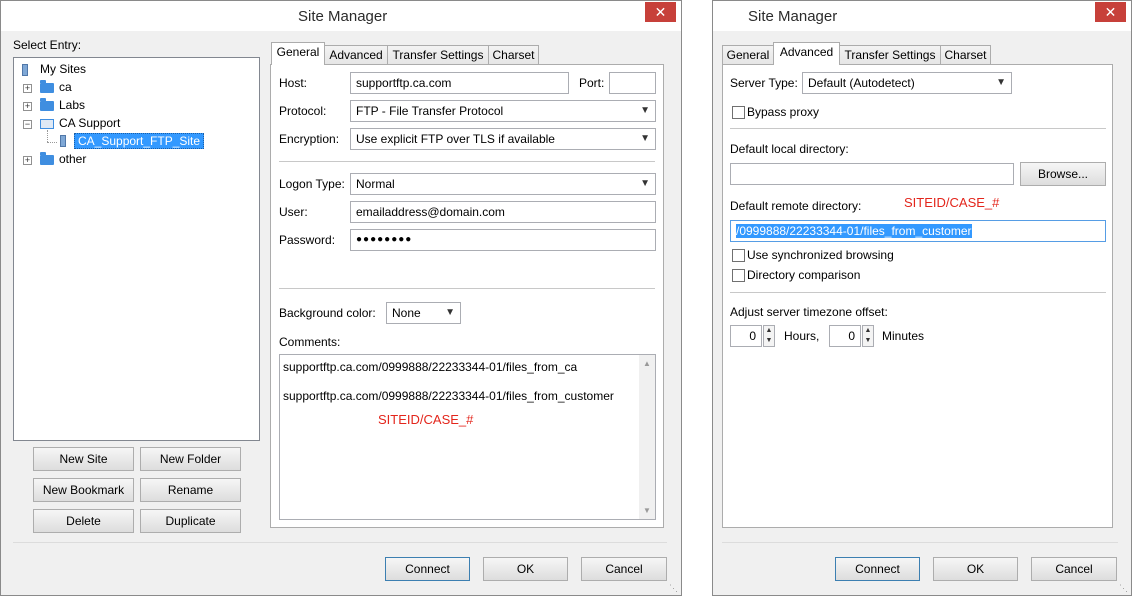 This screenshot has height=596, width=1132. I want to click on port-label: Port:, so click(592, 83).